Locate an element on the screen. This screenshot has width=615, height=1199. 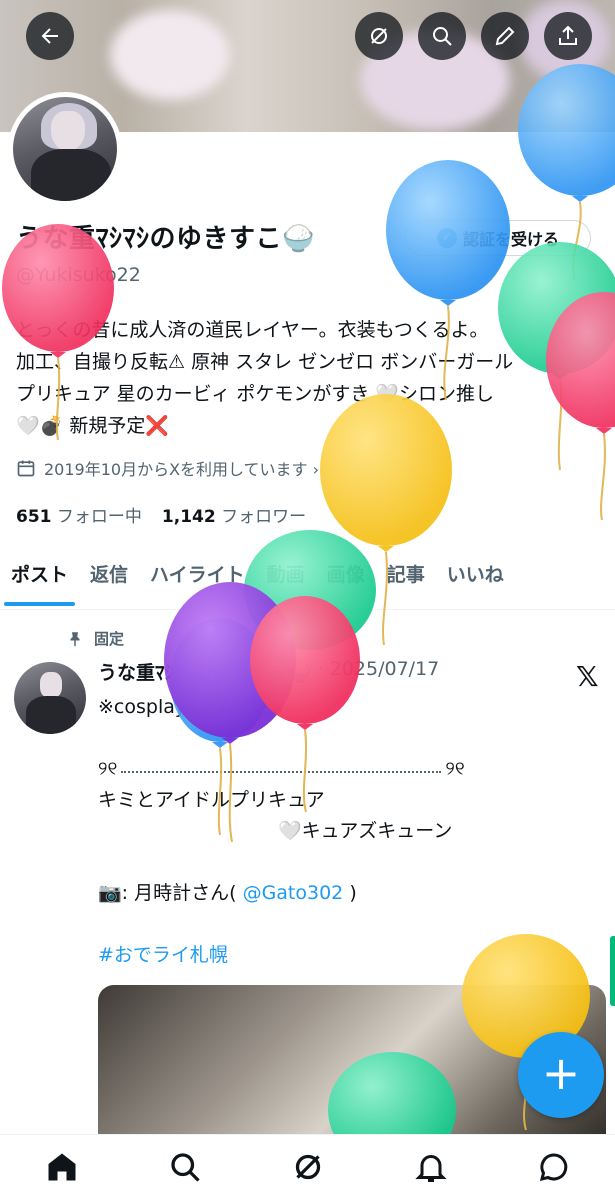
divider-right: ୨୧ is located at coordinates (455, 769).